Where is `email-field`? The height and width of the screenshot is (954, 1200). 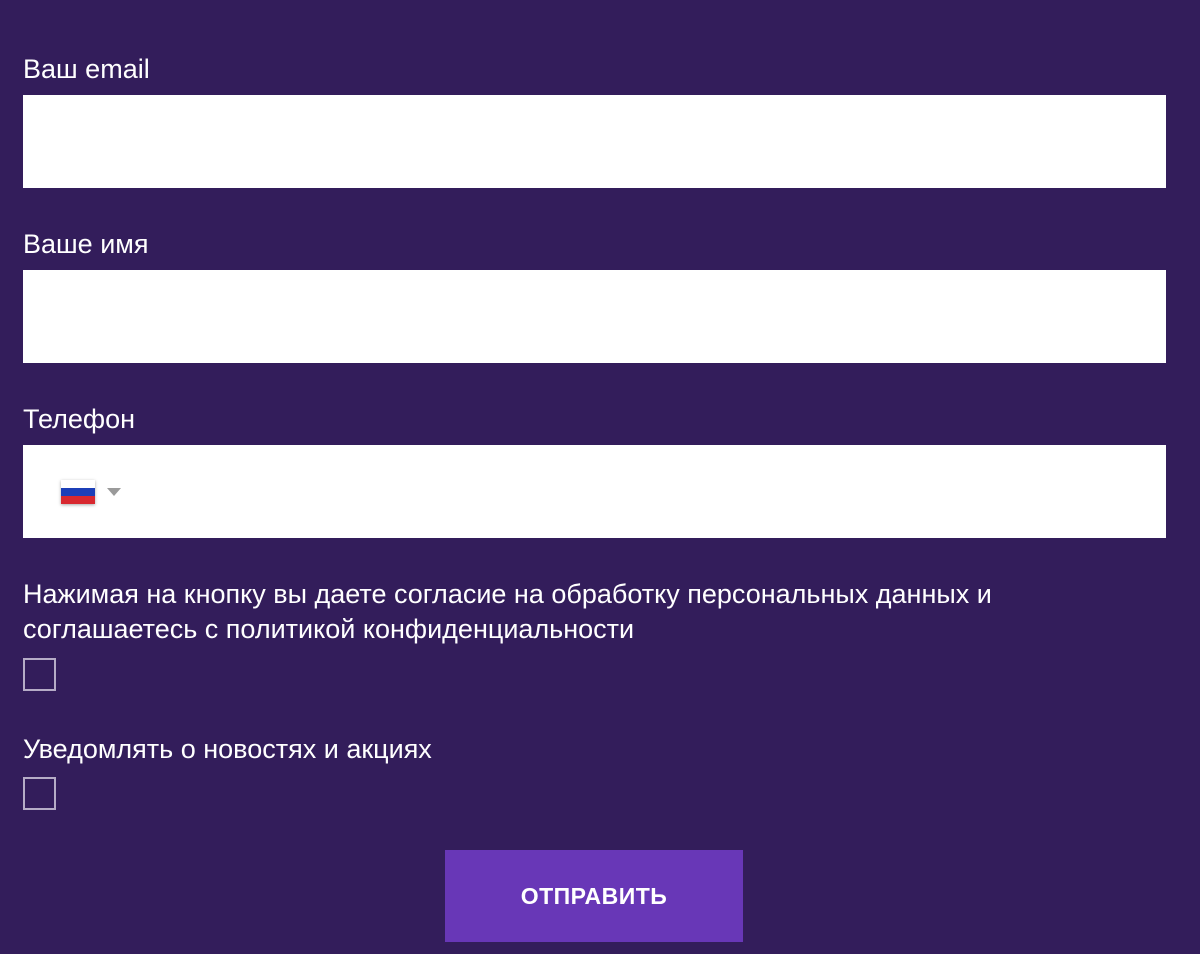
email-field is located at coordinates (594, 141).